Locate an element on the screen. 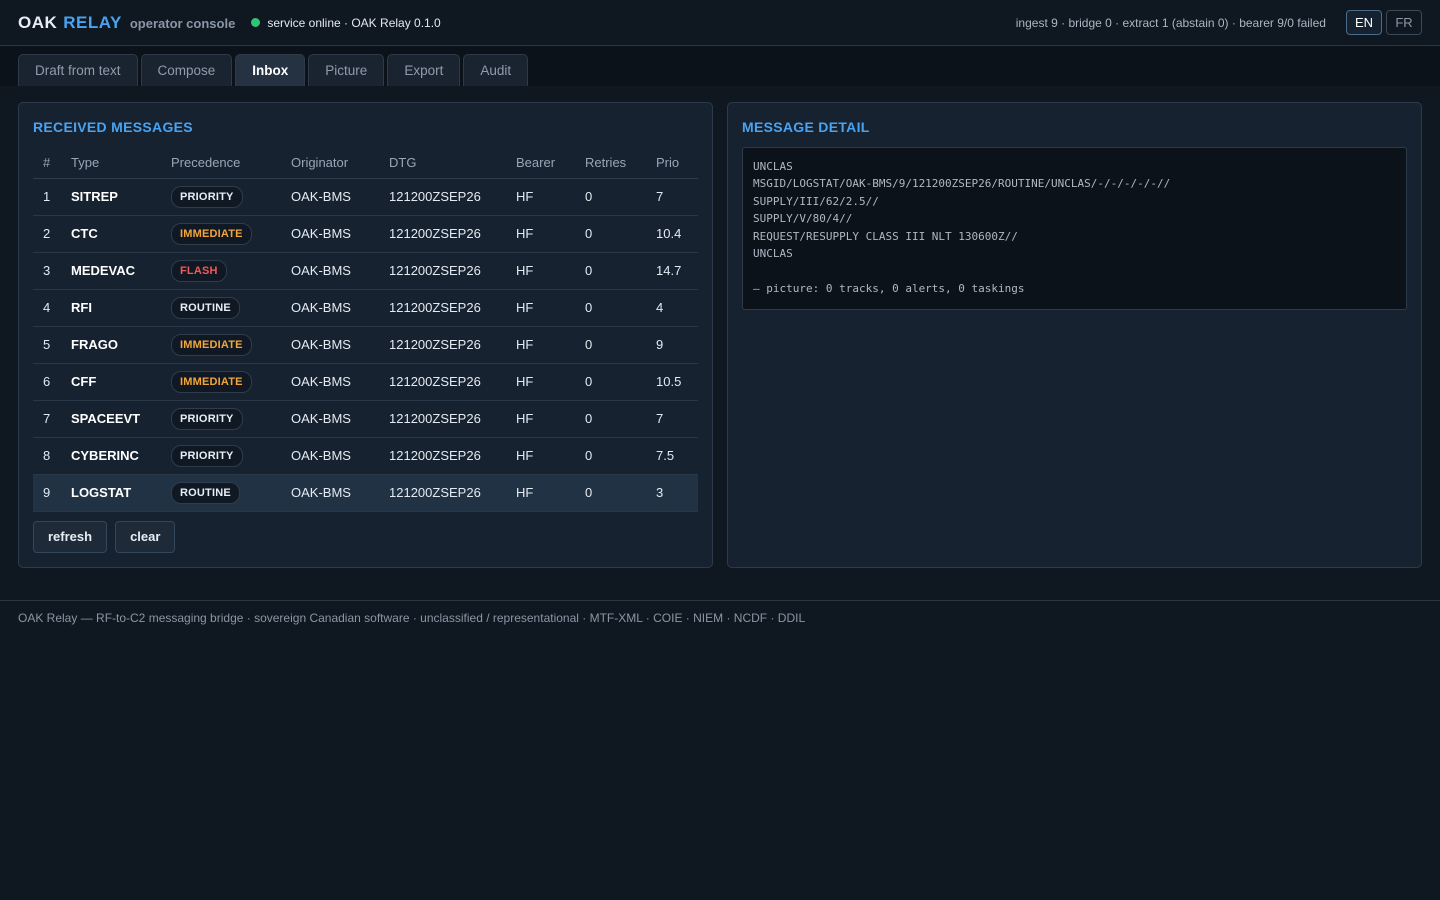  col-header-type: Type is located at coordinates (111, 163).